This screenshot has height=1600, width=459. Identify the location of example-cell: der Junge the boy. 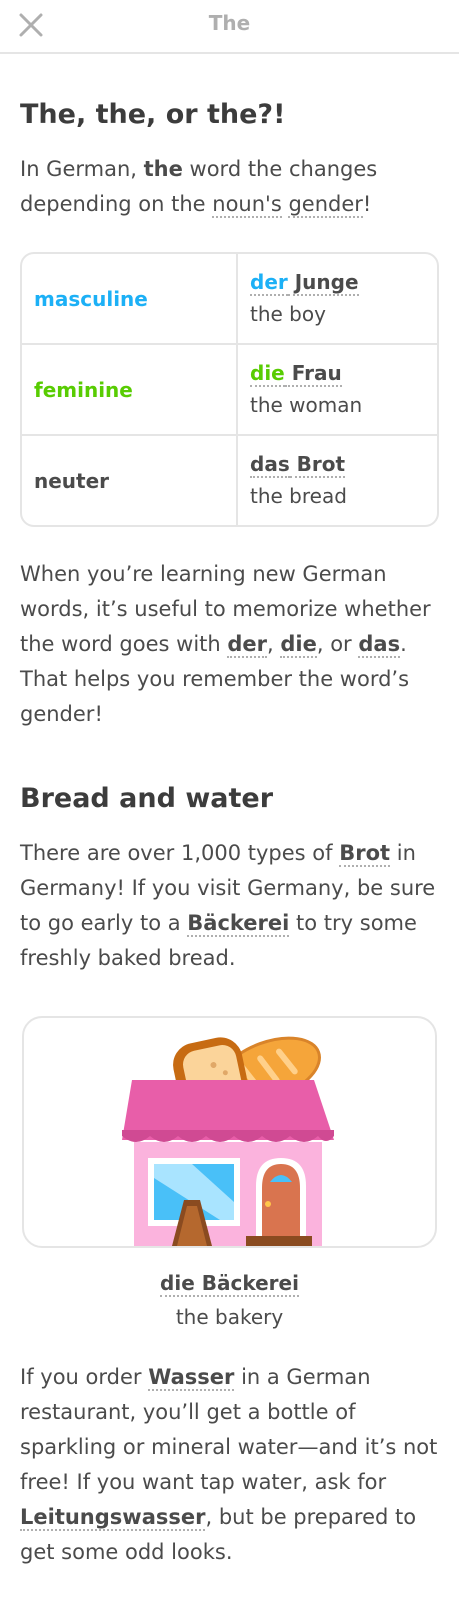
(298, 298).